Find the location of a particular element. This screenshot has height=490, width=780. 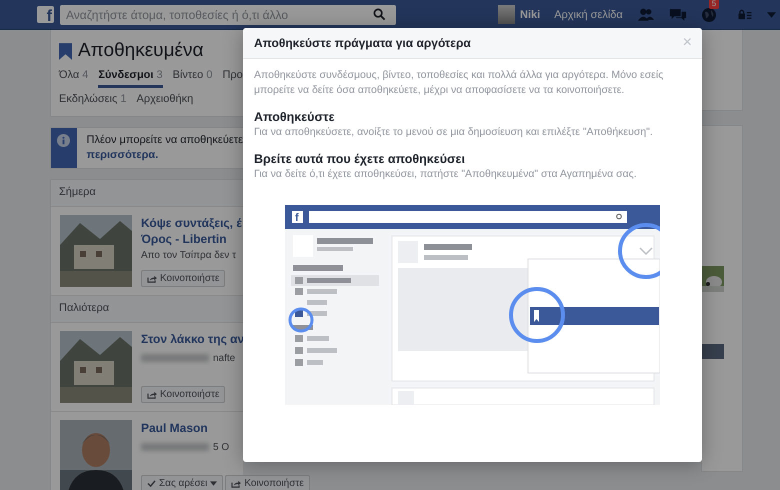

section-heading: Αποθηκεύστε is located at coordinates (295, 117).